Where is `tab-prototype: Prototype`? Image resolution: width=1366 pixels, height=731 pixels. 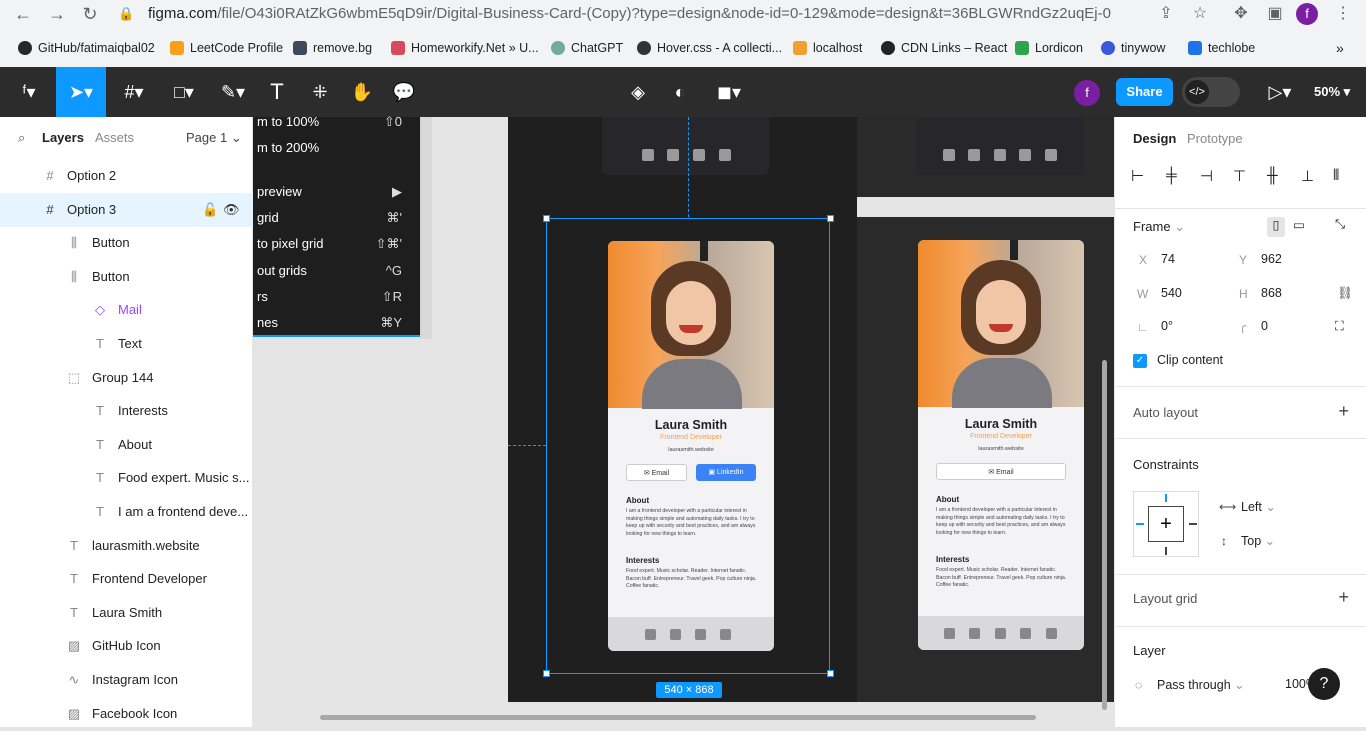
tab-prototype: Prototype is located at coordinates (1215, 138).